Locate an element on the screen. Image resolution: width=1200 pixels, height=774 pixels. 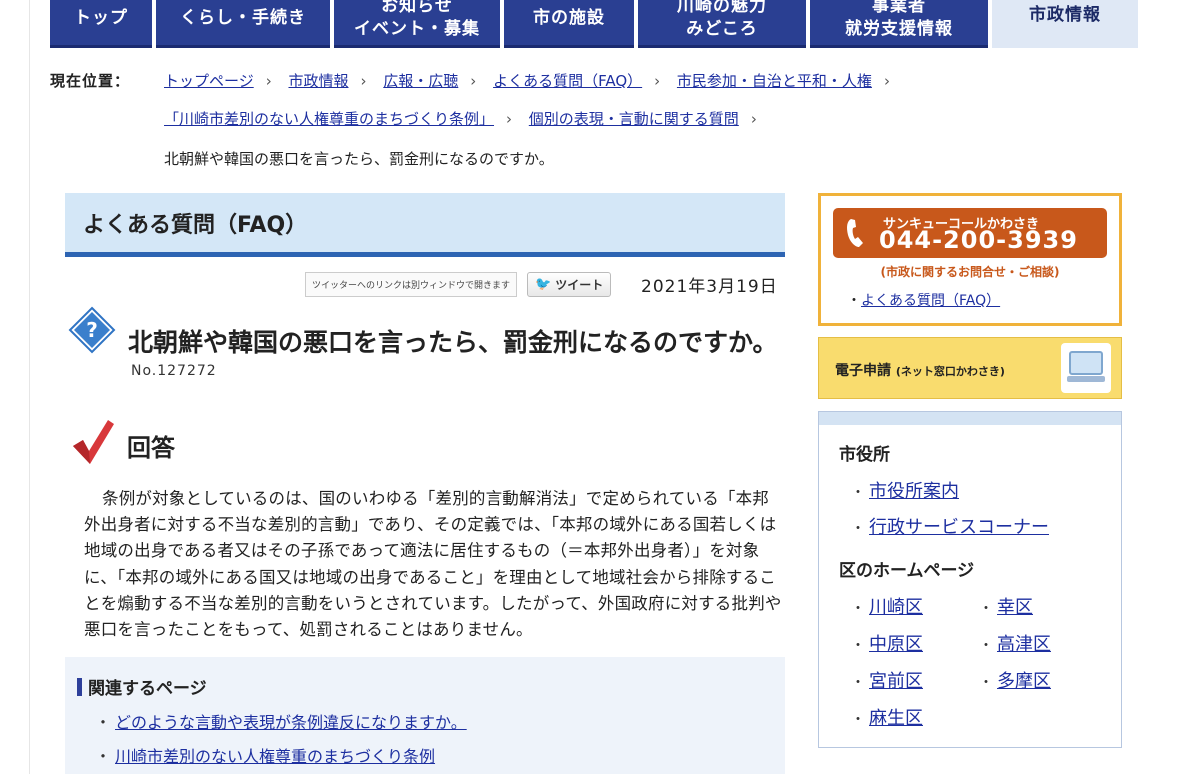
nav-label: 事業者 就労支援情報 is located at coordinates (899, 19).